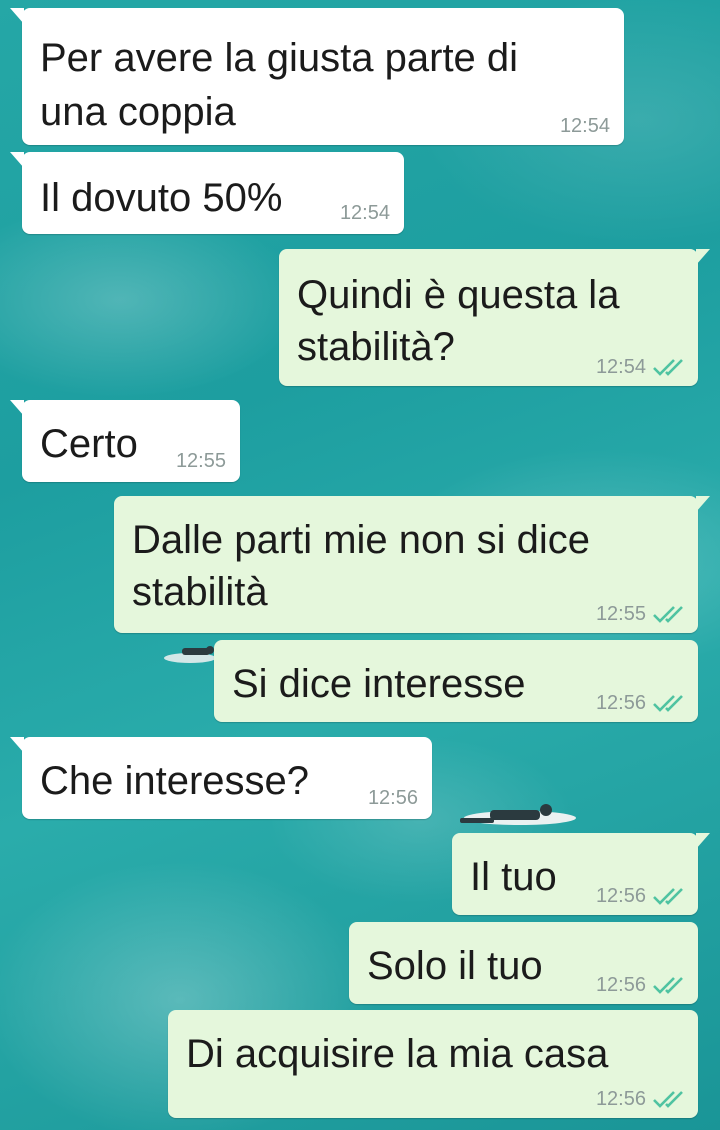 The height and width of the screenshot is (1130, 720). What do you see at coordinates (376, 347) in the screenshot?
I see `message-text: stabilità?` at bounding box center [376, 347].